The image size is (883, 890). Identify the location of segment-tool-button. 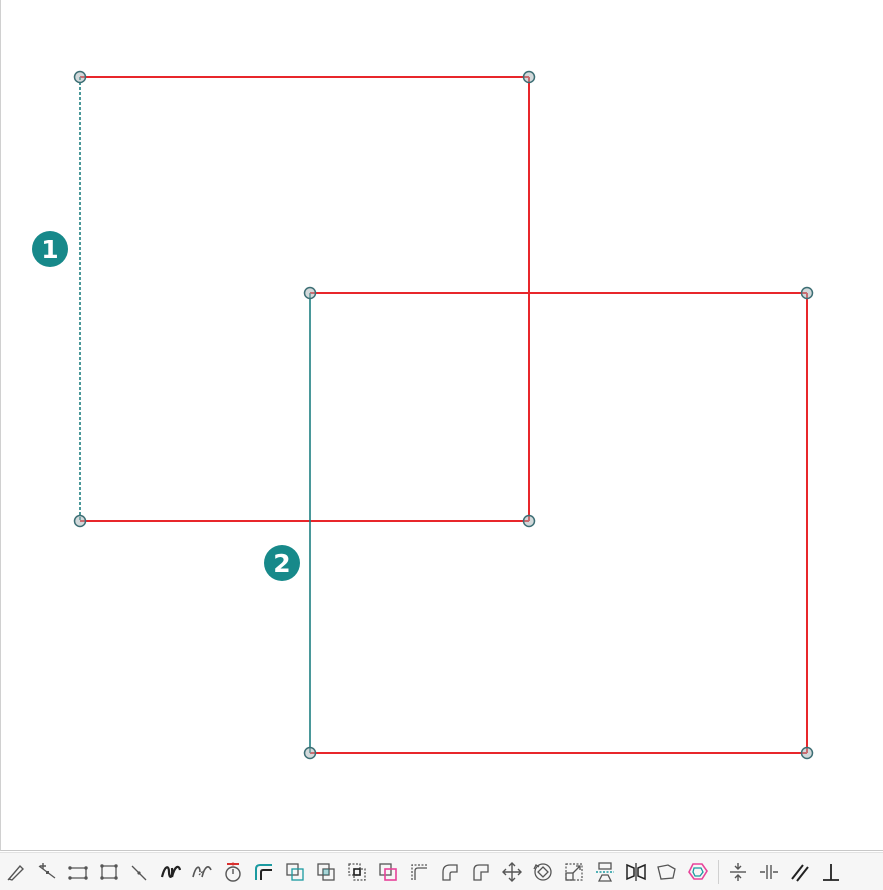
(140, 872).